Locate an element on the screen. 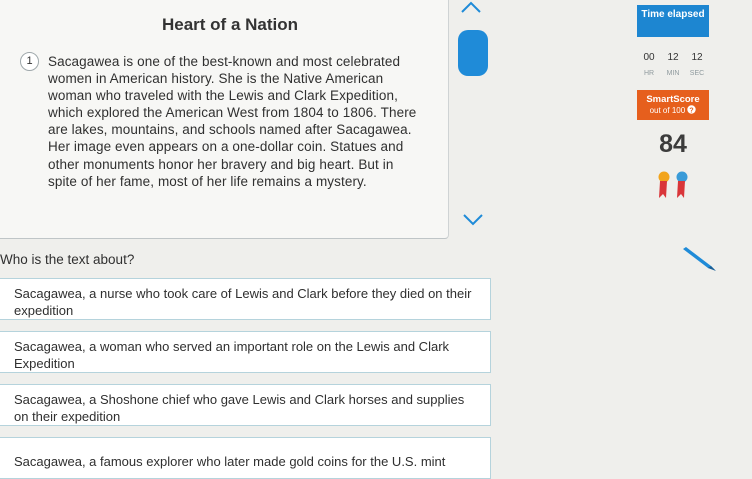 Image resolution: width=752 pixels, height=479 pixels. help-icon: ? is located at coordinates (692, 109).